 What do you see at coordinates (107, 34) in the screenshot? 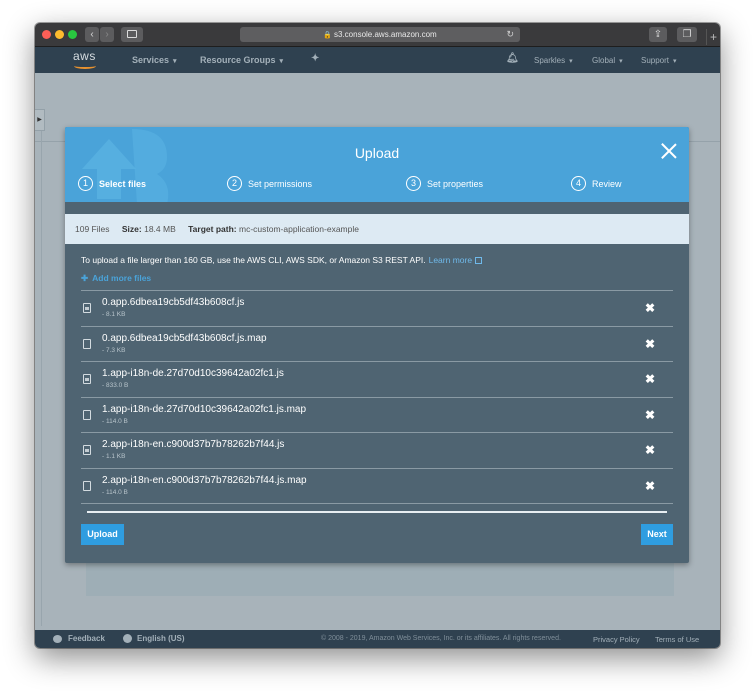
I see `forward-button: ›` at bounding box center [107, 34].